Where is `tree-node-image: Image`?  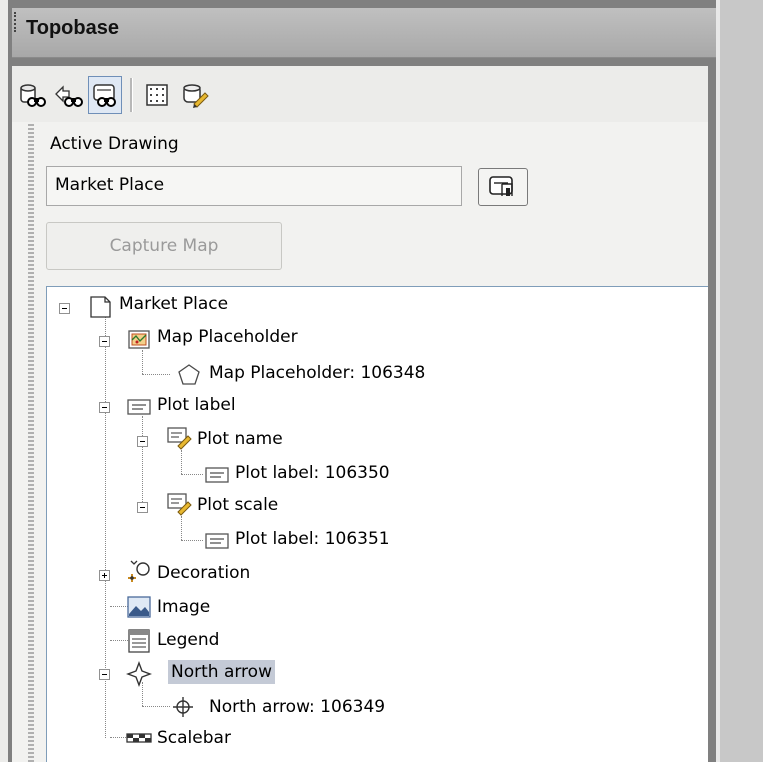
tree-node-image: Image is located at coordinates (183, 607).